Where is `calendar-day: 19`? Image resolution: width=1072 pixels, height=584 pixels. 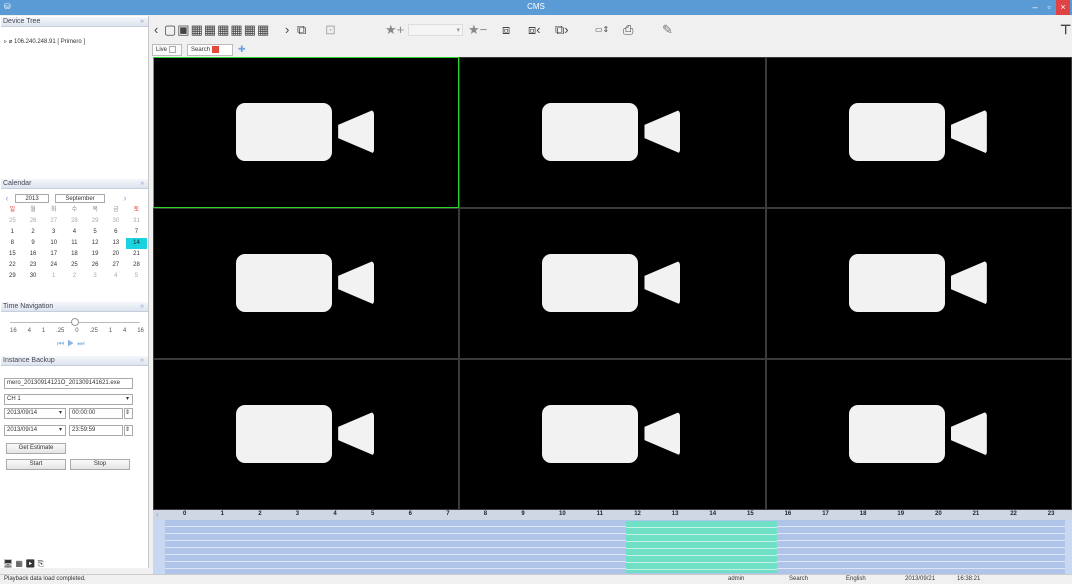
calendar-day: 19 is located at coordinates (95, 254).